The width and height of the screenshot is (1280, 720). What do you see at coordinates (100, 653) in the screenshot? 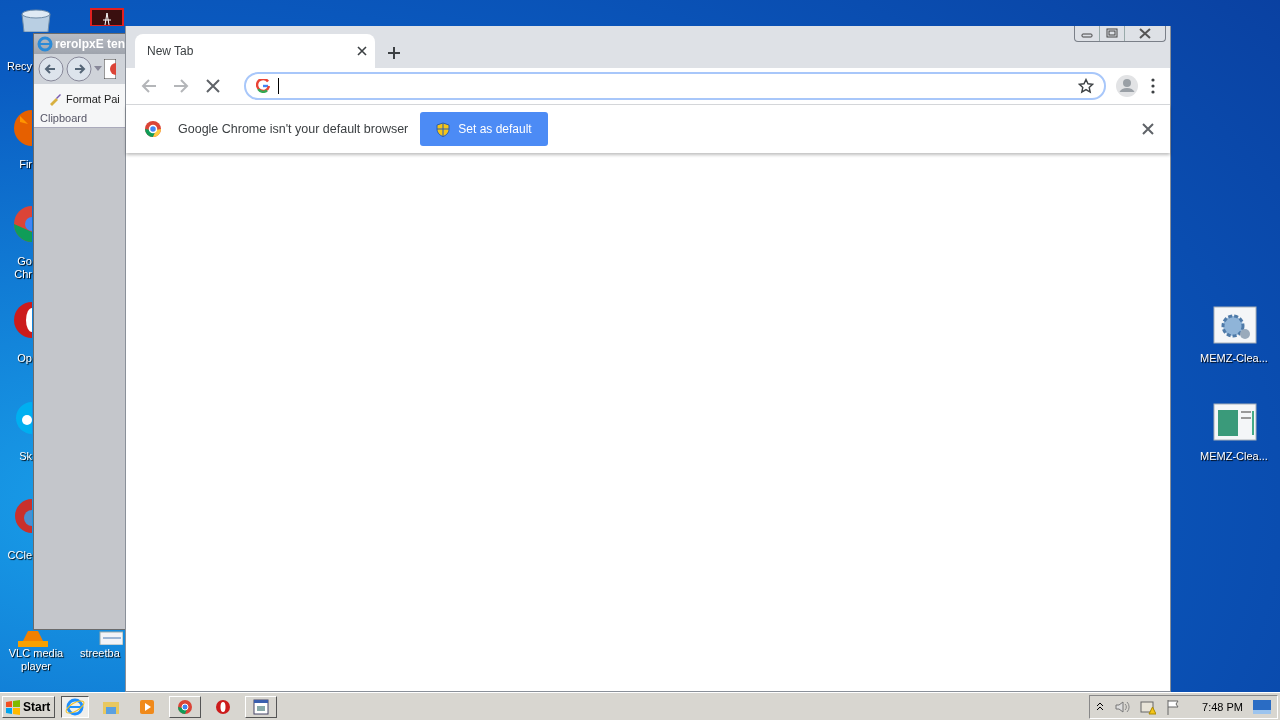
I see `icon-label: streetba` at bounding box center [100, 653].